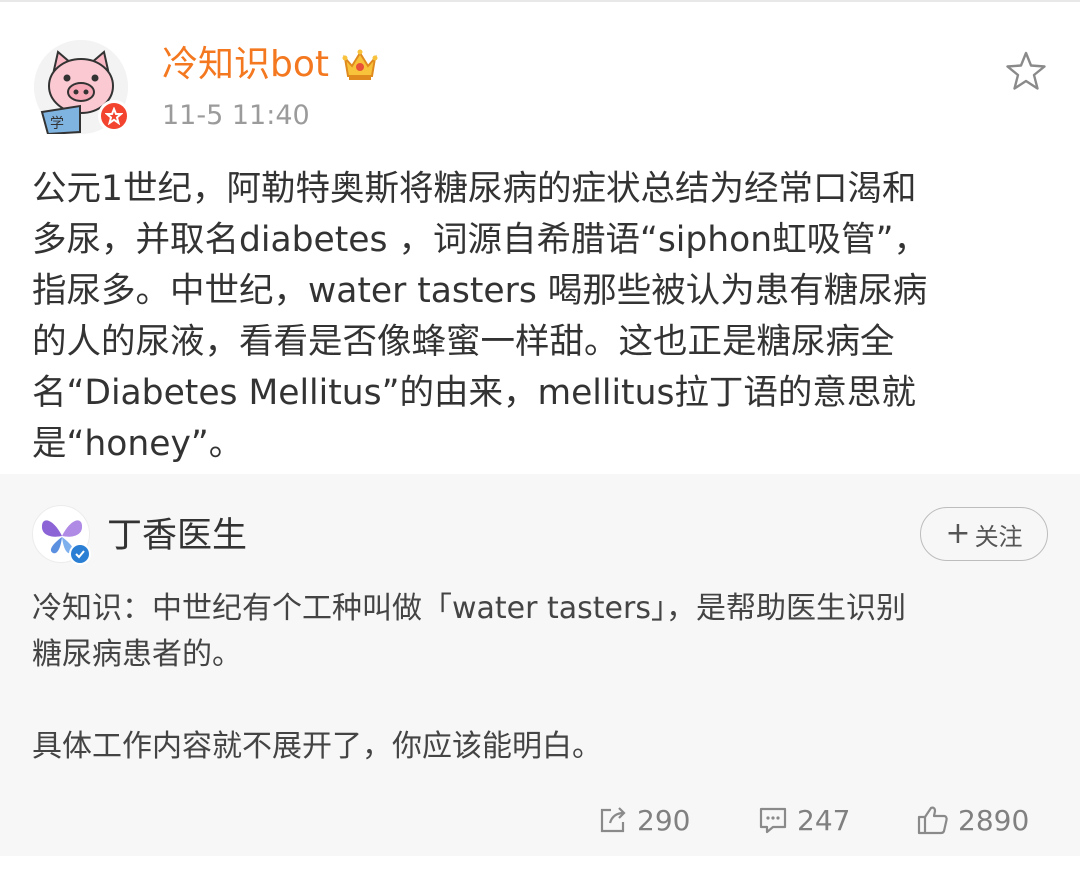  I want to click on follow-button: + 关注, so click(984, 534).